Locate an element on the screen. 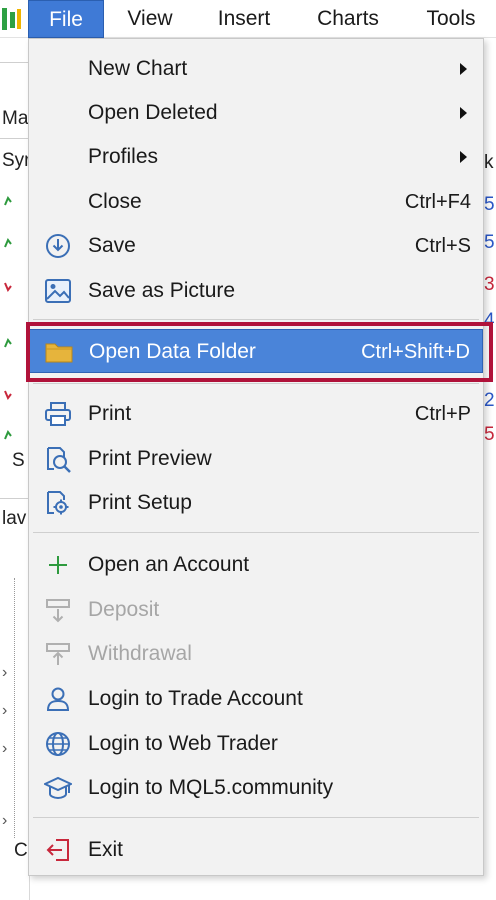 The image size is (496, 900). print-preview-icon is located at coordinates (58, 459).